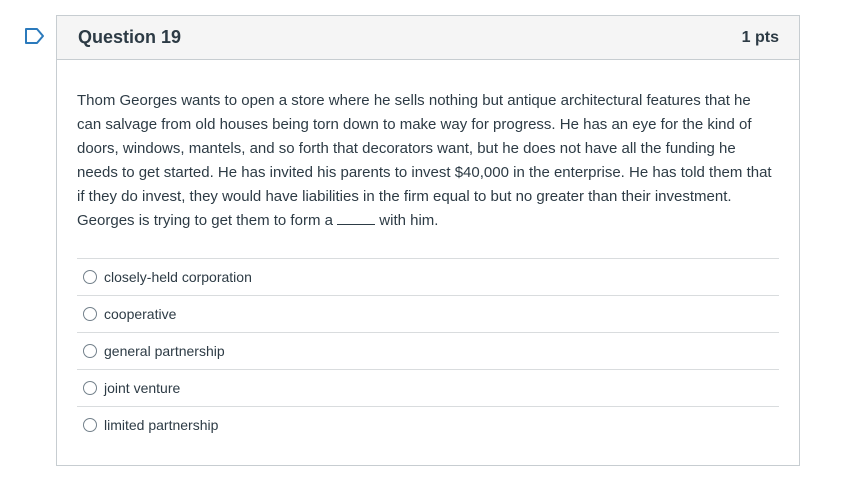 This screenshot has height=493, width=861. I want to click on question-header: Question 19 1 pts, so click(428, 38).